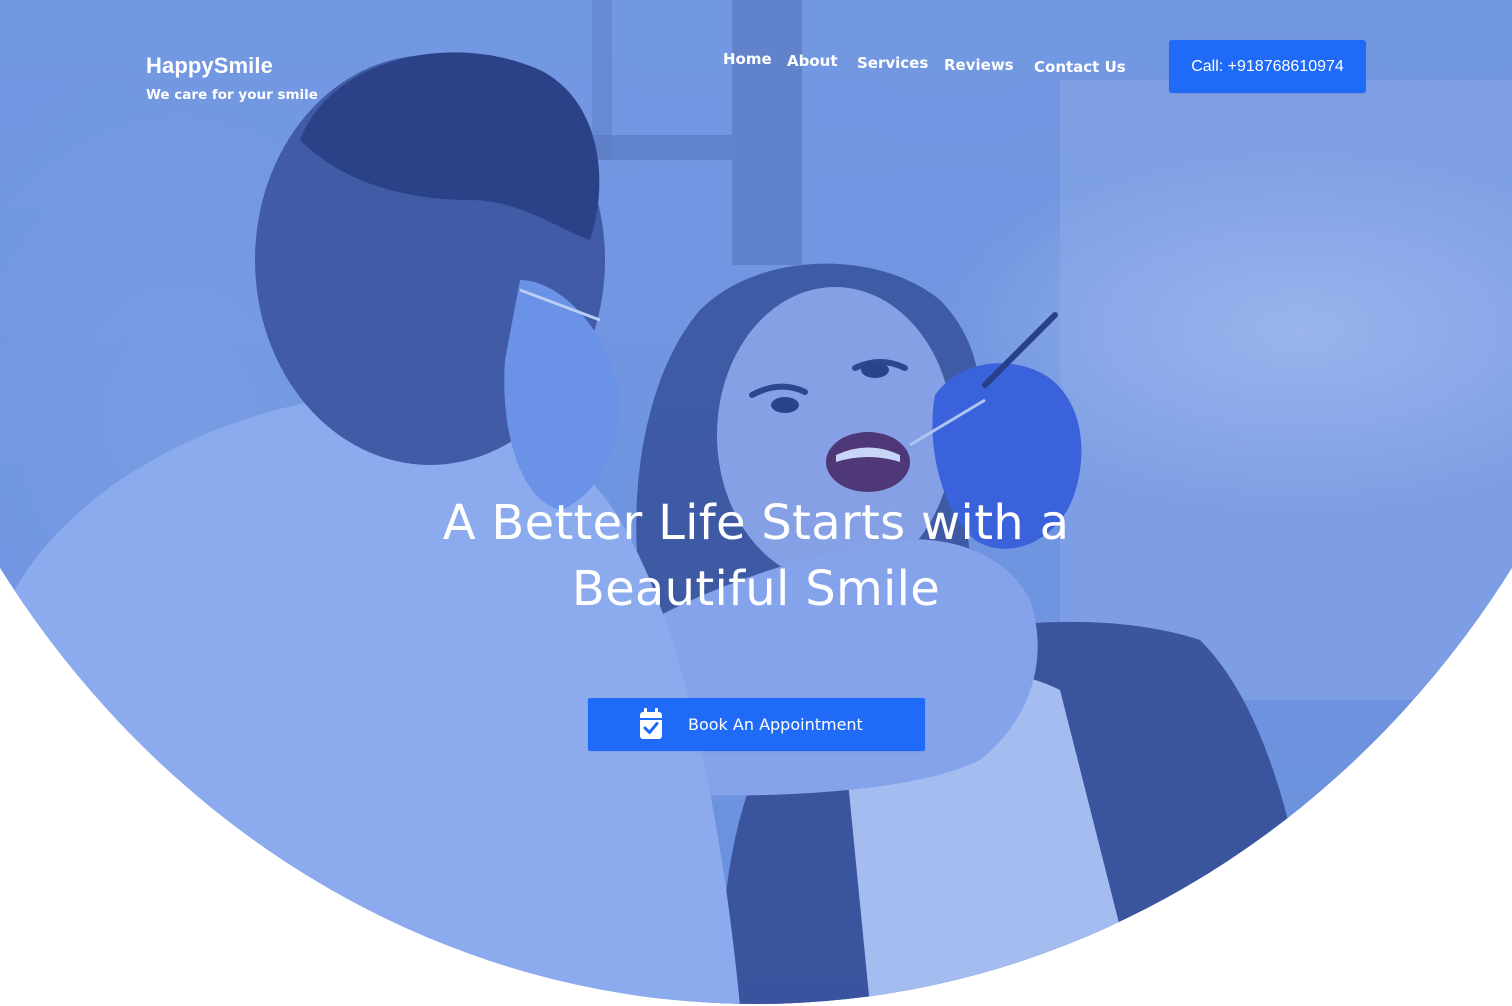  I want to click on brand-name: HappySmile, so click(232, 66).